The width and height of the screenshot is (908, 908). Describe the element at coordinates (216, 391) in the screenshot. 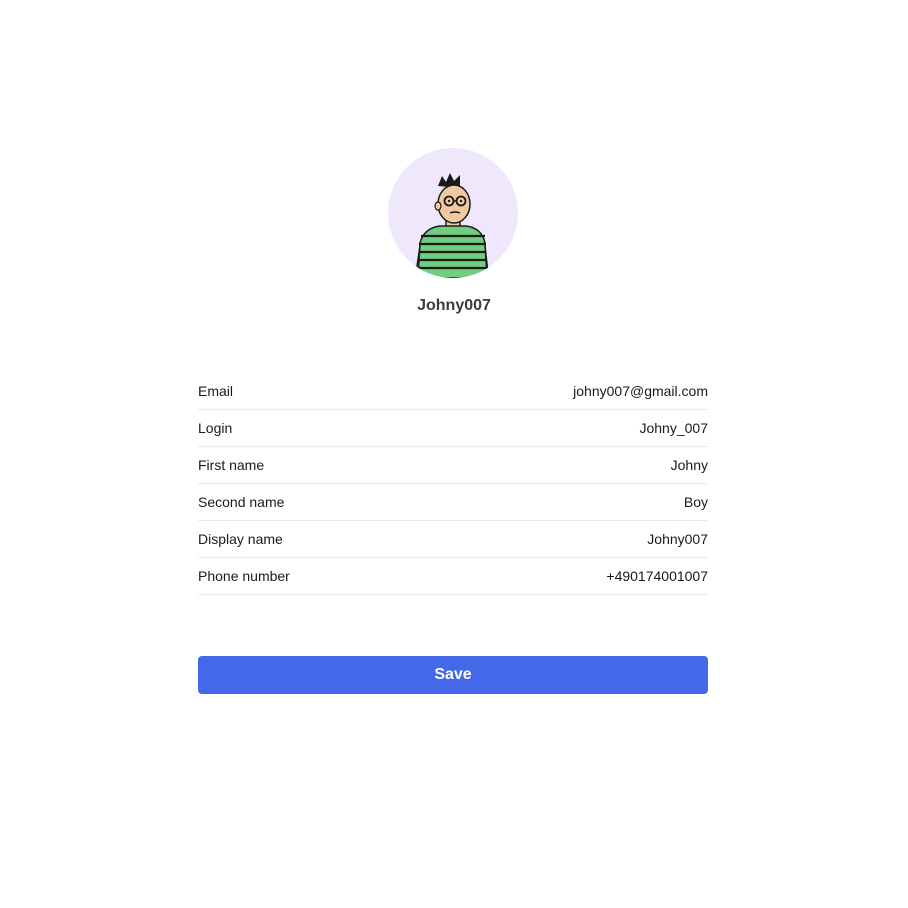

I see `field-label: Email` at that location.